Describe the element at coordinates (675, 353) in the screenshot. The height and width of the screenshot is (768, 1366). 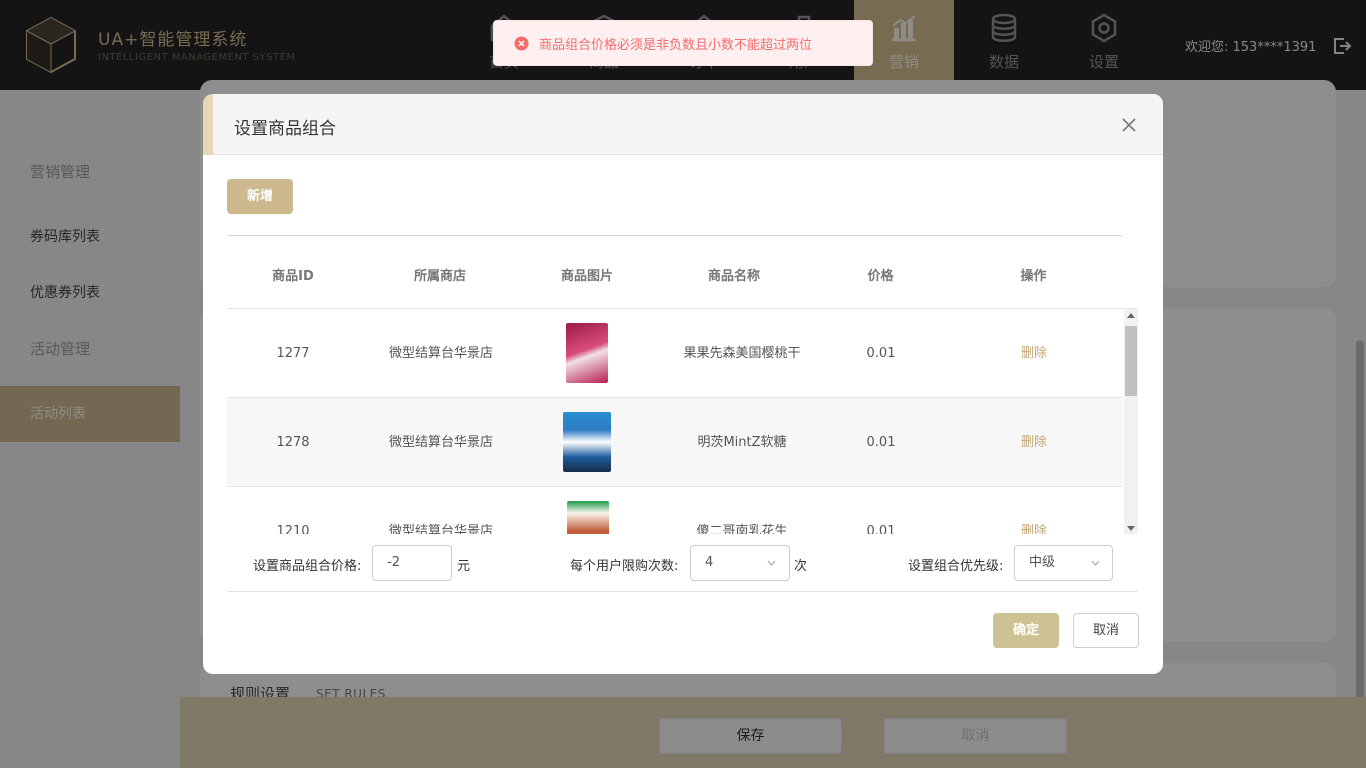
I see `table-row: 1277 微型结算台华景店 果果先森美国樱桃干 0.01 删除` at that location.